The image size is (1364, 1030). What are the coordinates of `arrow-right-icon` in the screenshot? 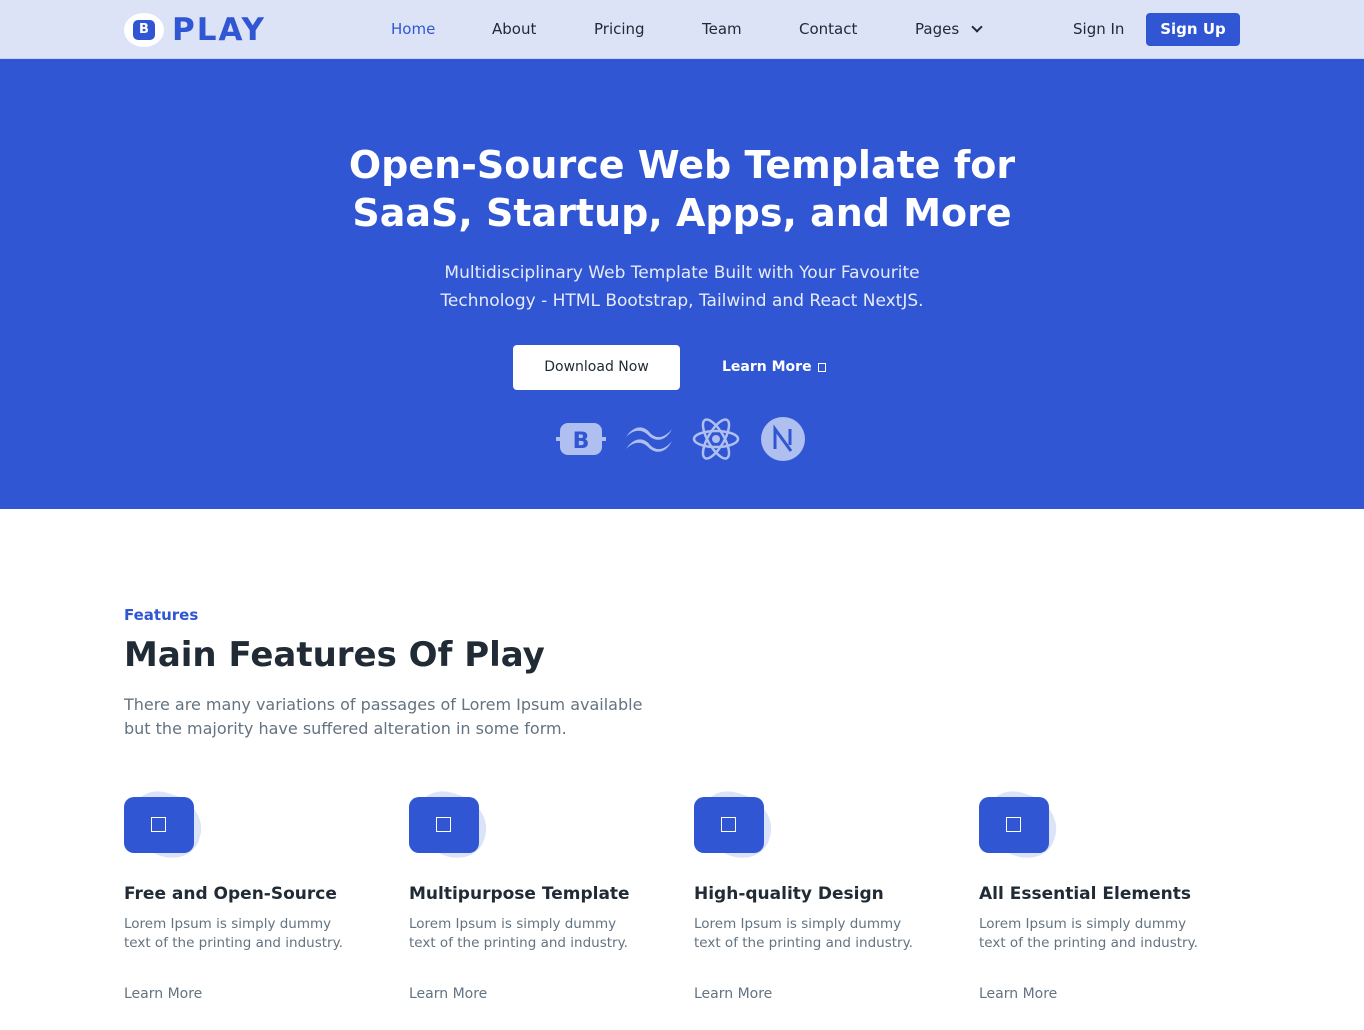 It's located at (821, 367).